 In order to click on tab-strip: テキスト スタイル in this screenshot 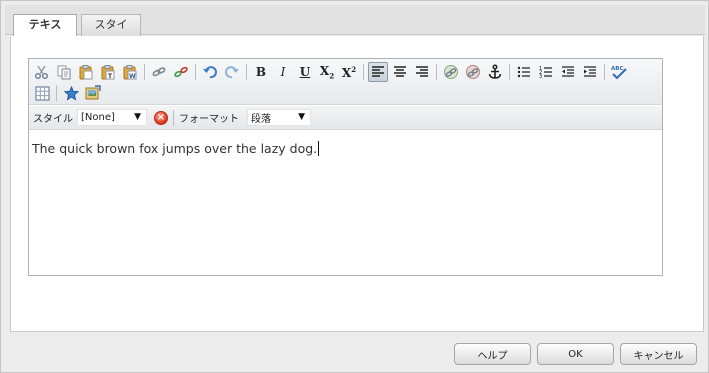, I will do `click(355, 28)`.